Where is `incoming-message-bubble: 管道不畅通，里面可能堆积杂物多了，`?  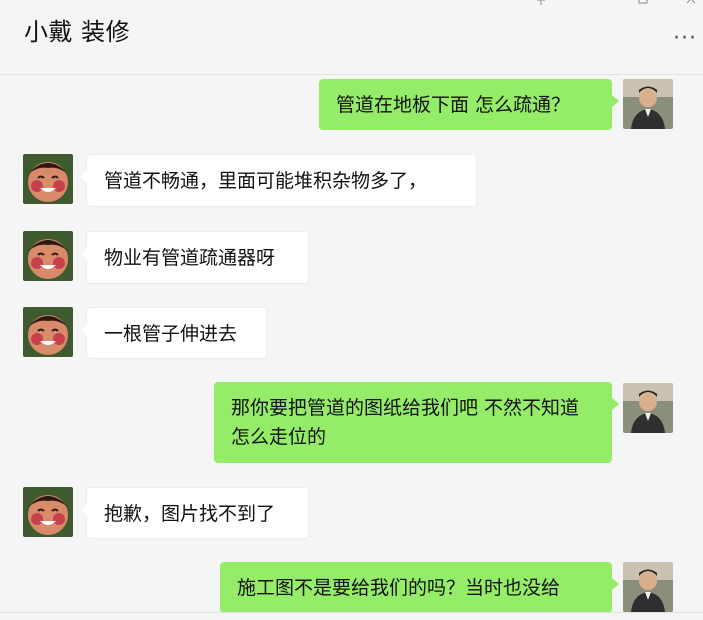
incoming-message-bubble: 管道不畅通，里面可能堆积杂物多了， is located at coordinates (278, 180).